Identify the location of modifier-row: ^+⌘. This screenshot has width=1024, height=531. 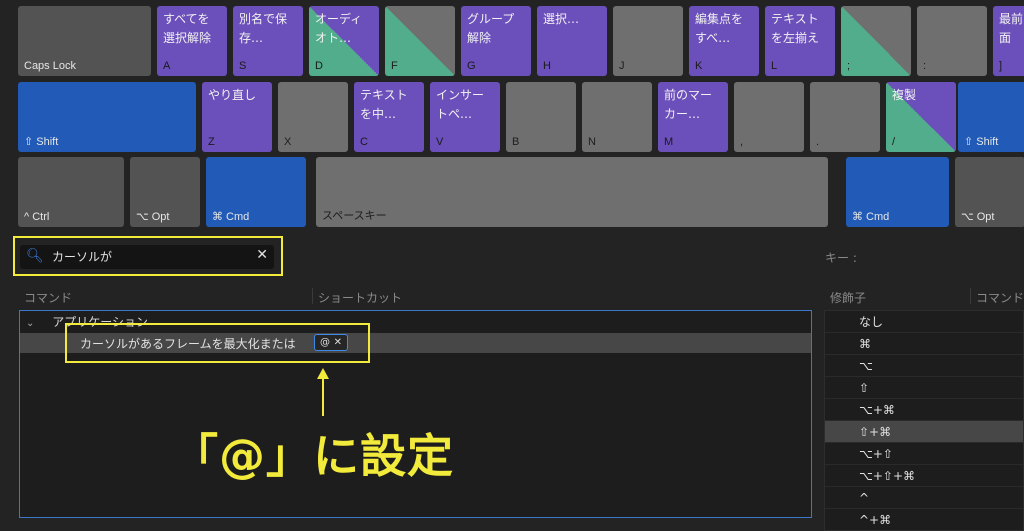
(924, 519).